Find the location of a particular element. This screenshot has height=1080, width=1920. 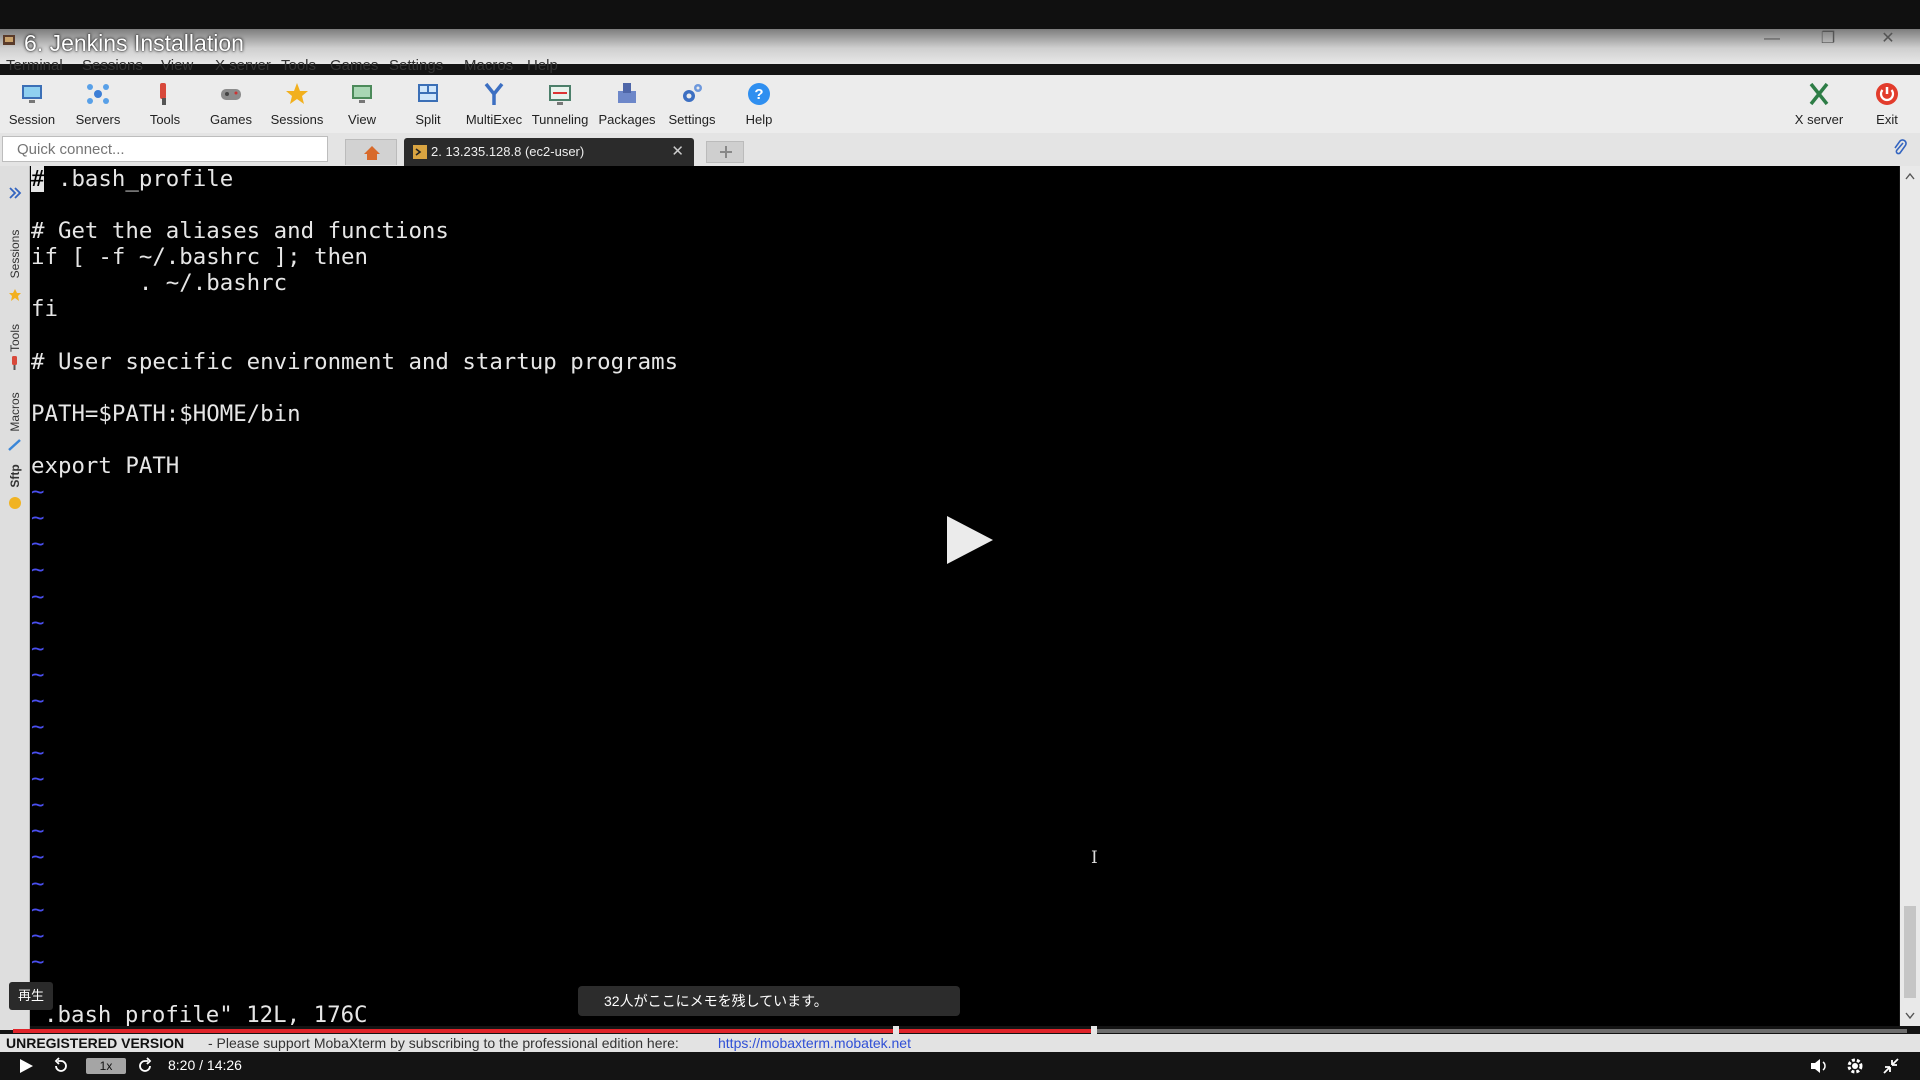

settings-button: Settings is located at coordinates (692, 107).